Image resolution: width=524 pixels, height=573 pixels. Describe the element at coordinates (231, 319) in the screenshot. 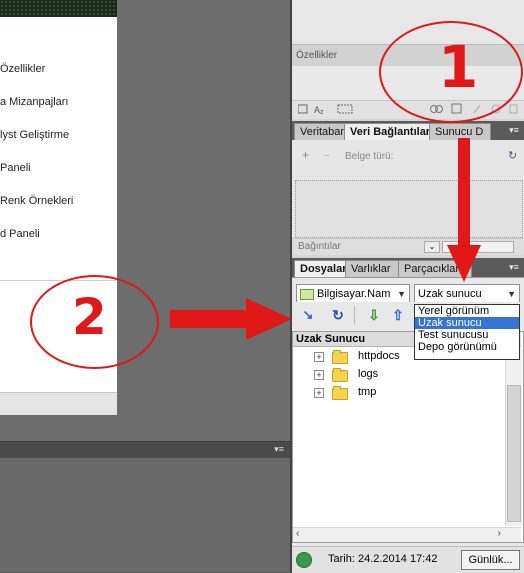

I see `arrow-right-to-connect` at that location.